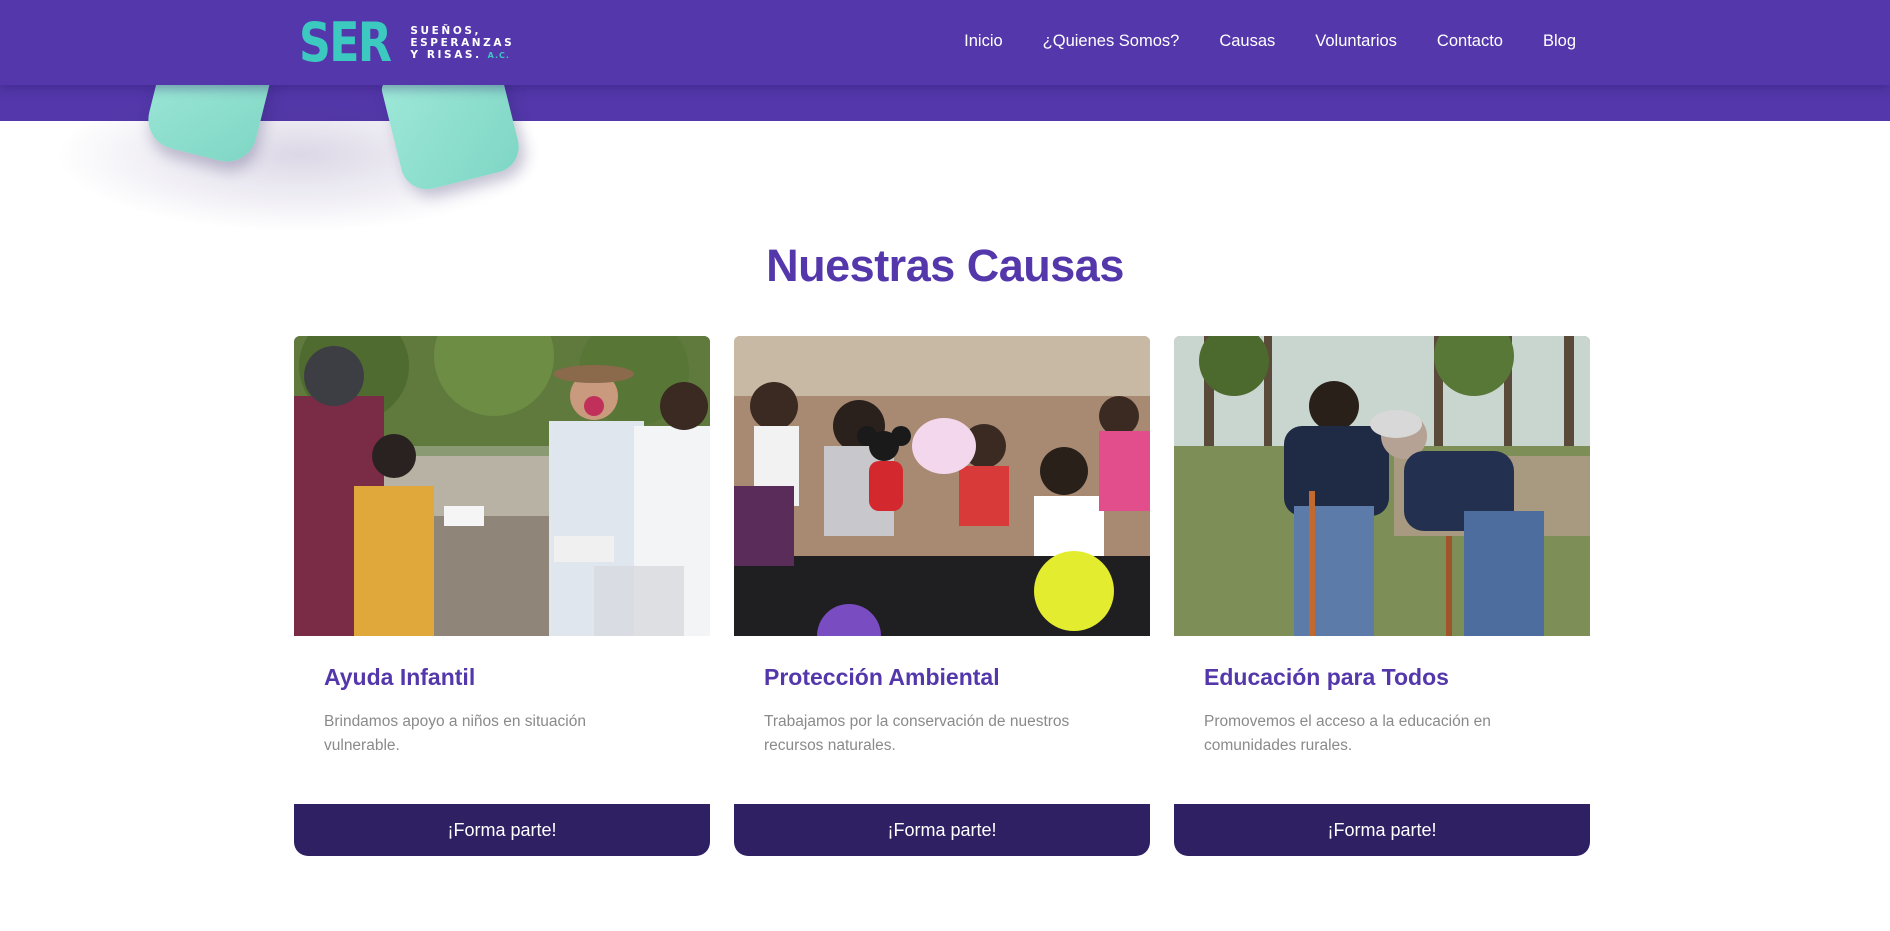 This screenshot has height=931, width=1890. I want to click on cause-title: Educación para Todos, so click(1326, 677).